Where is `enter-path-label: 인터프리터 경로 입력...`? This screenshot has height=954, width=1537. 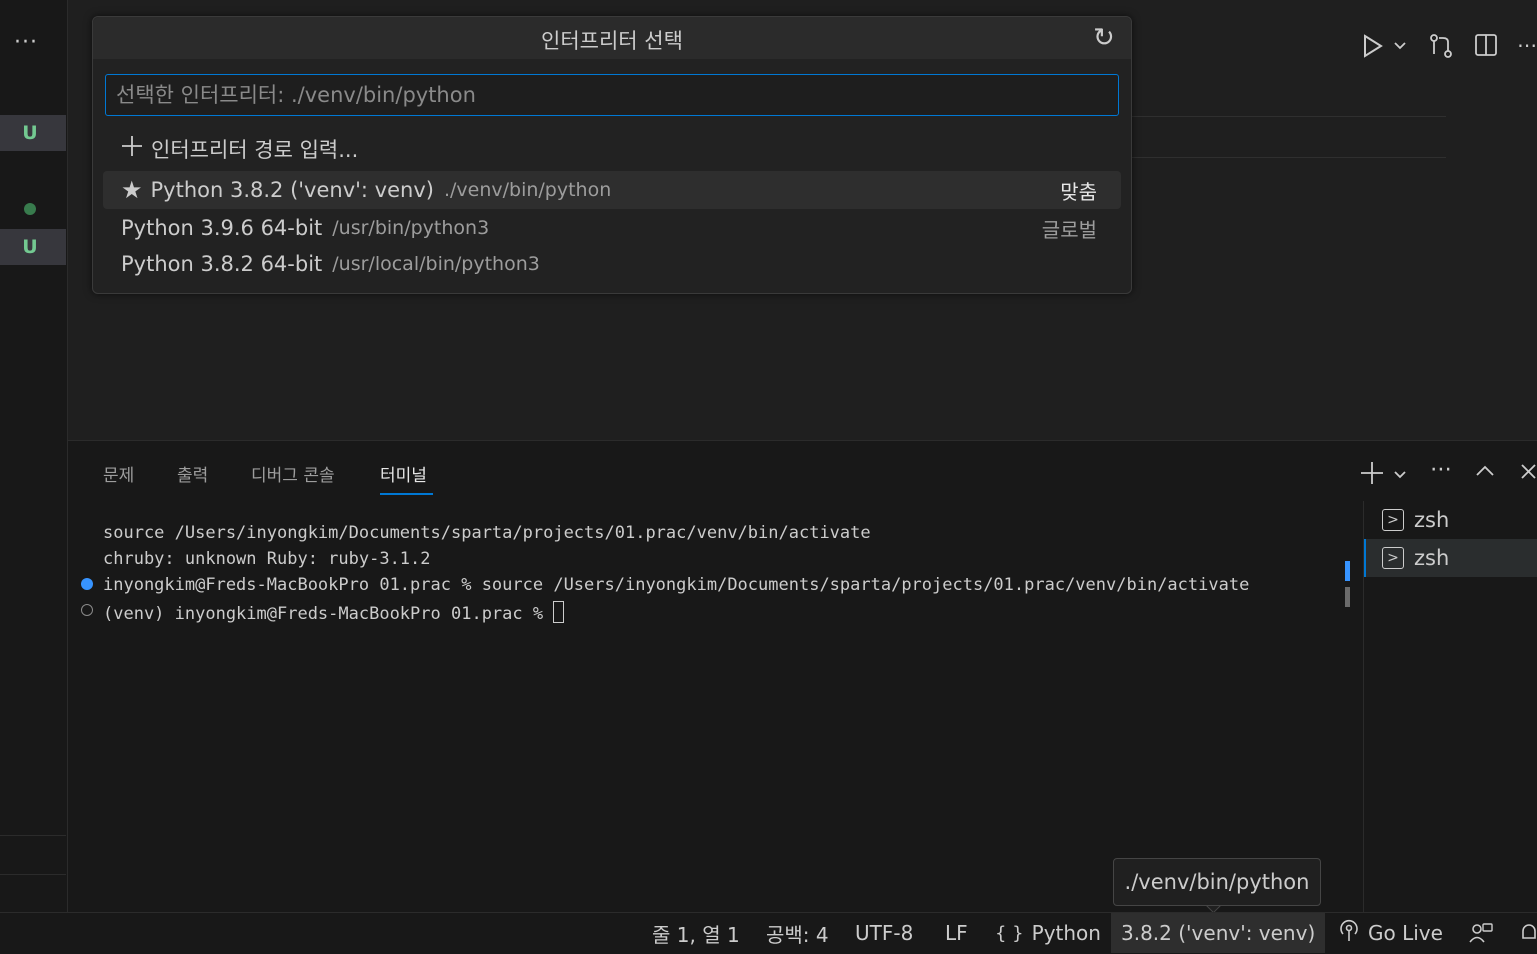 enter-path-label: 인터프리터 경로 입력... is located at coordinates (255, 150).